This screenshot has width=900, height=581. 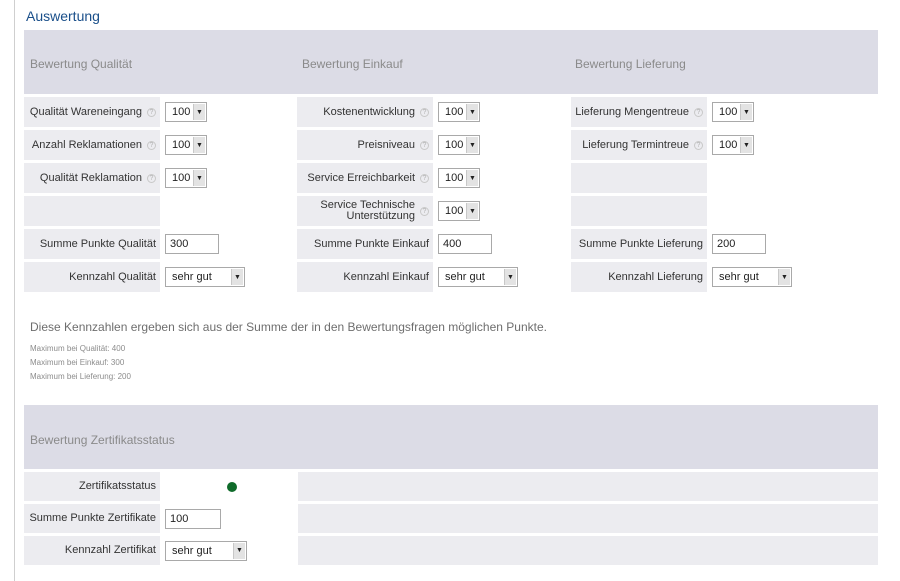 I want to click on delivery-sum-input, so click(x=739, y=244).